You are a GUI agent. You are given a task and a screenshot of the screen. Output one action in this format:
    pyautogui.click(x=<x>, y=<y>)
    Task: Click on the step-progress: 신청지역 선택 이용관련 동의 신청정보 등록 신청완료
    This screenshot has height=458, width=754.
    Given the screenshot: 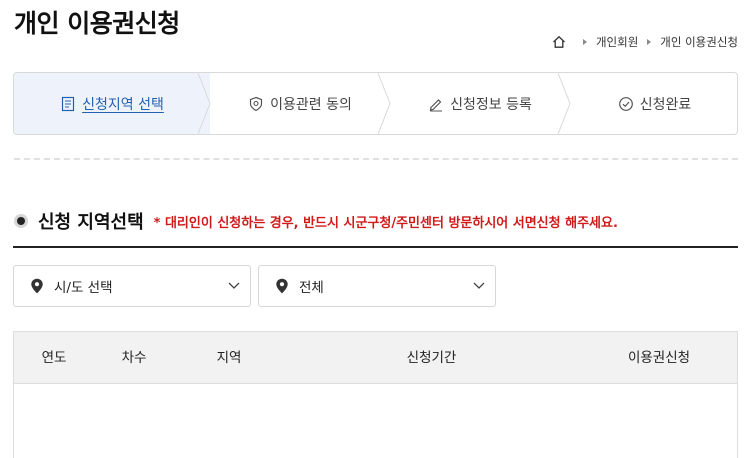 What is the action you would take?
    pyautogui.click(x=375, y=103)
    